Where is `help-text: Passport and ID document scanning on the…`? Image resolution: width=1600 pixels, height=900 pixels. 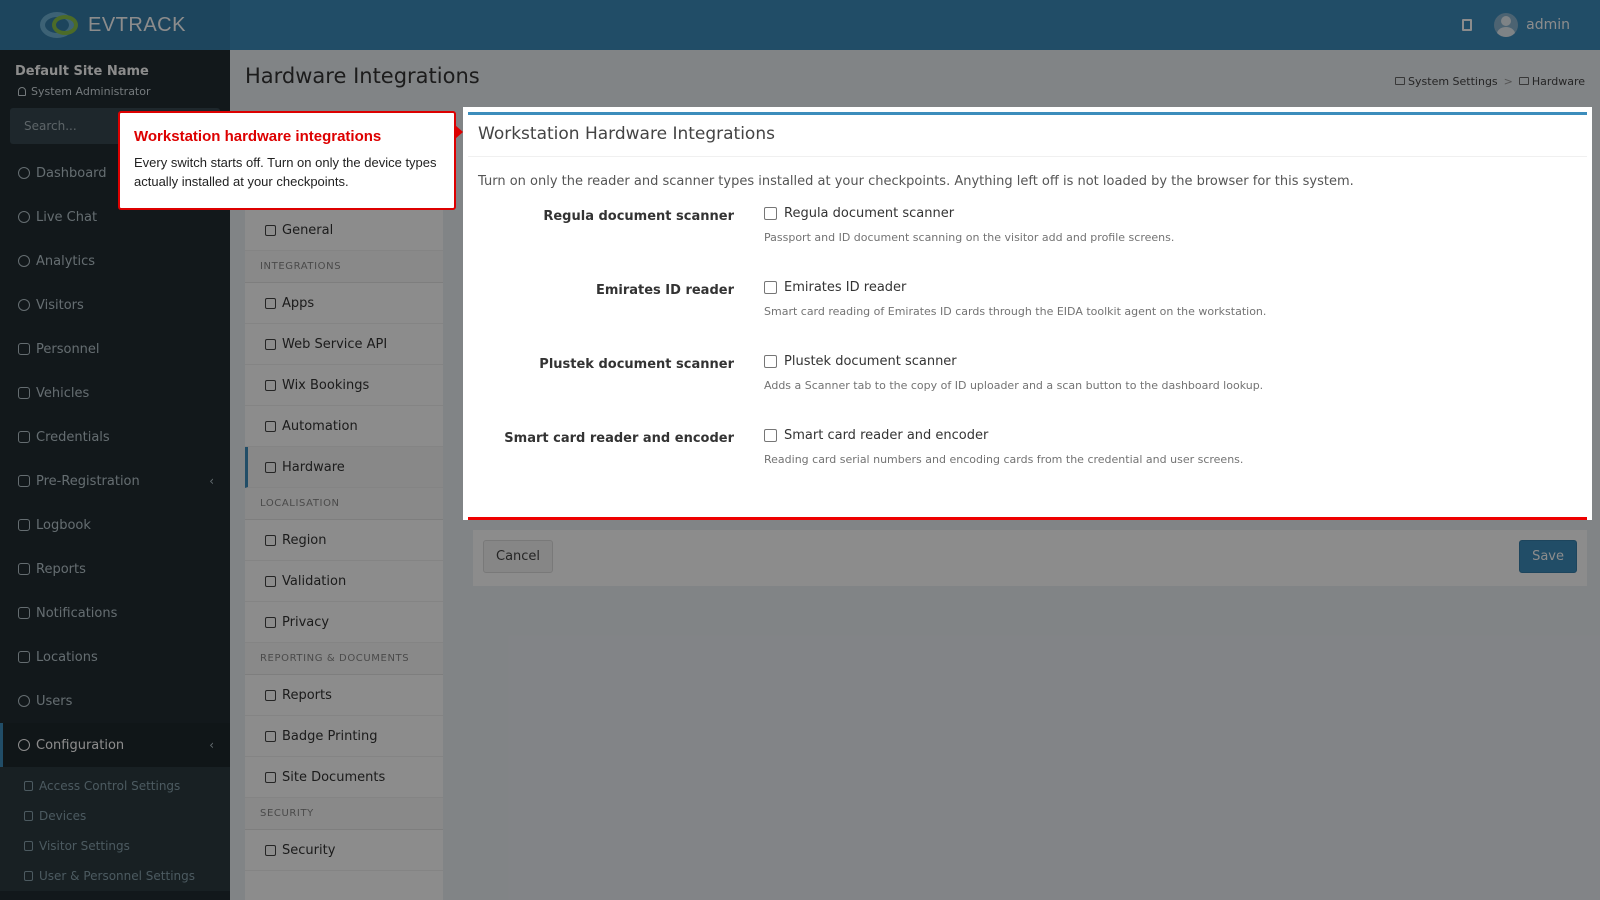 help-text: Passport and ID document scanning on the… is located at coordinates (969, 237).